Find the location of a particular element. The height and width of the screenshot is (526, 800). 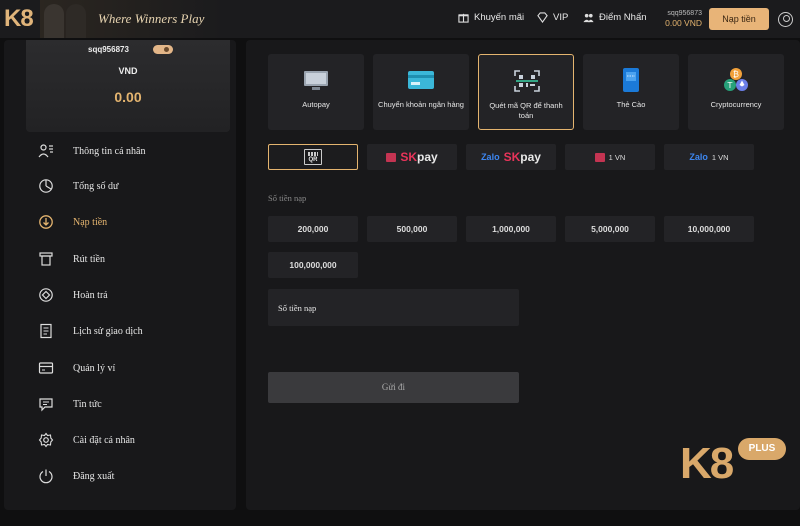

method-label: Quét mã QR để thanh toán is located at coordinates (526, 110).